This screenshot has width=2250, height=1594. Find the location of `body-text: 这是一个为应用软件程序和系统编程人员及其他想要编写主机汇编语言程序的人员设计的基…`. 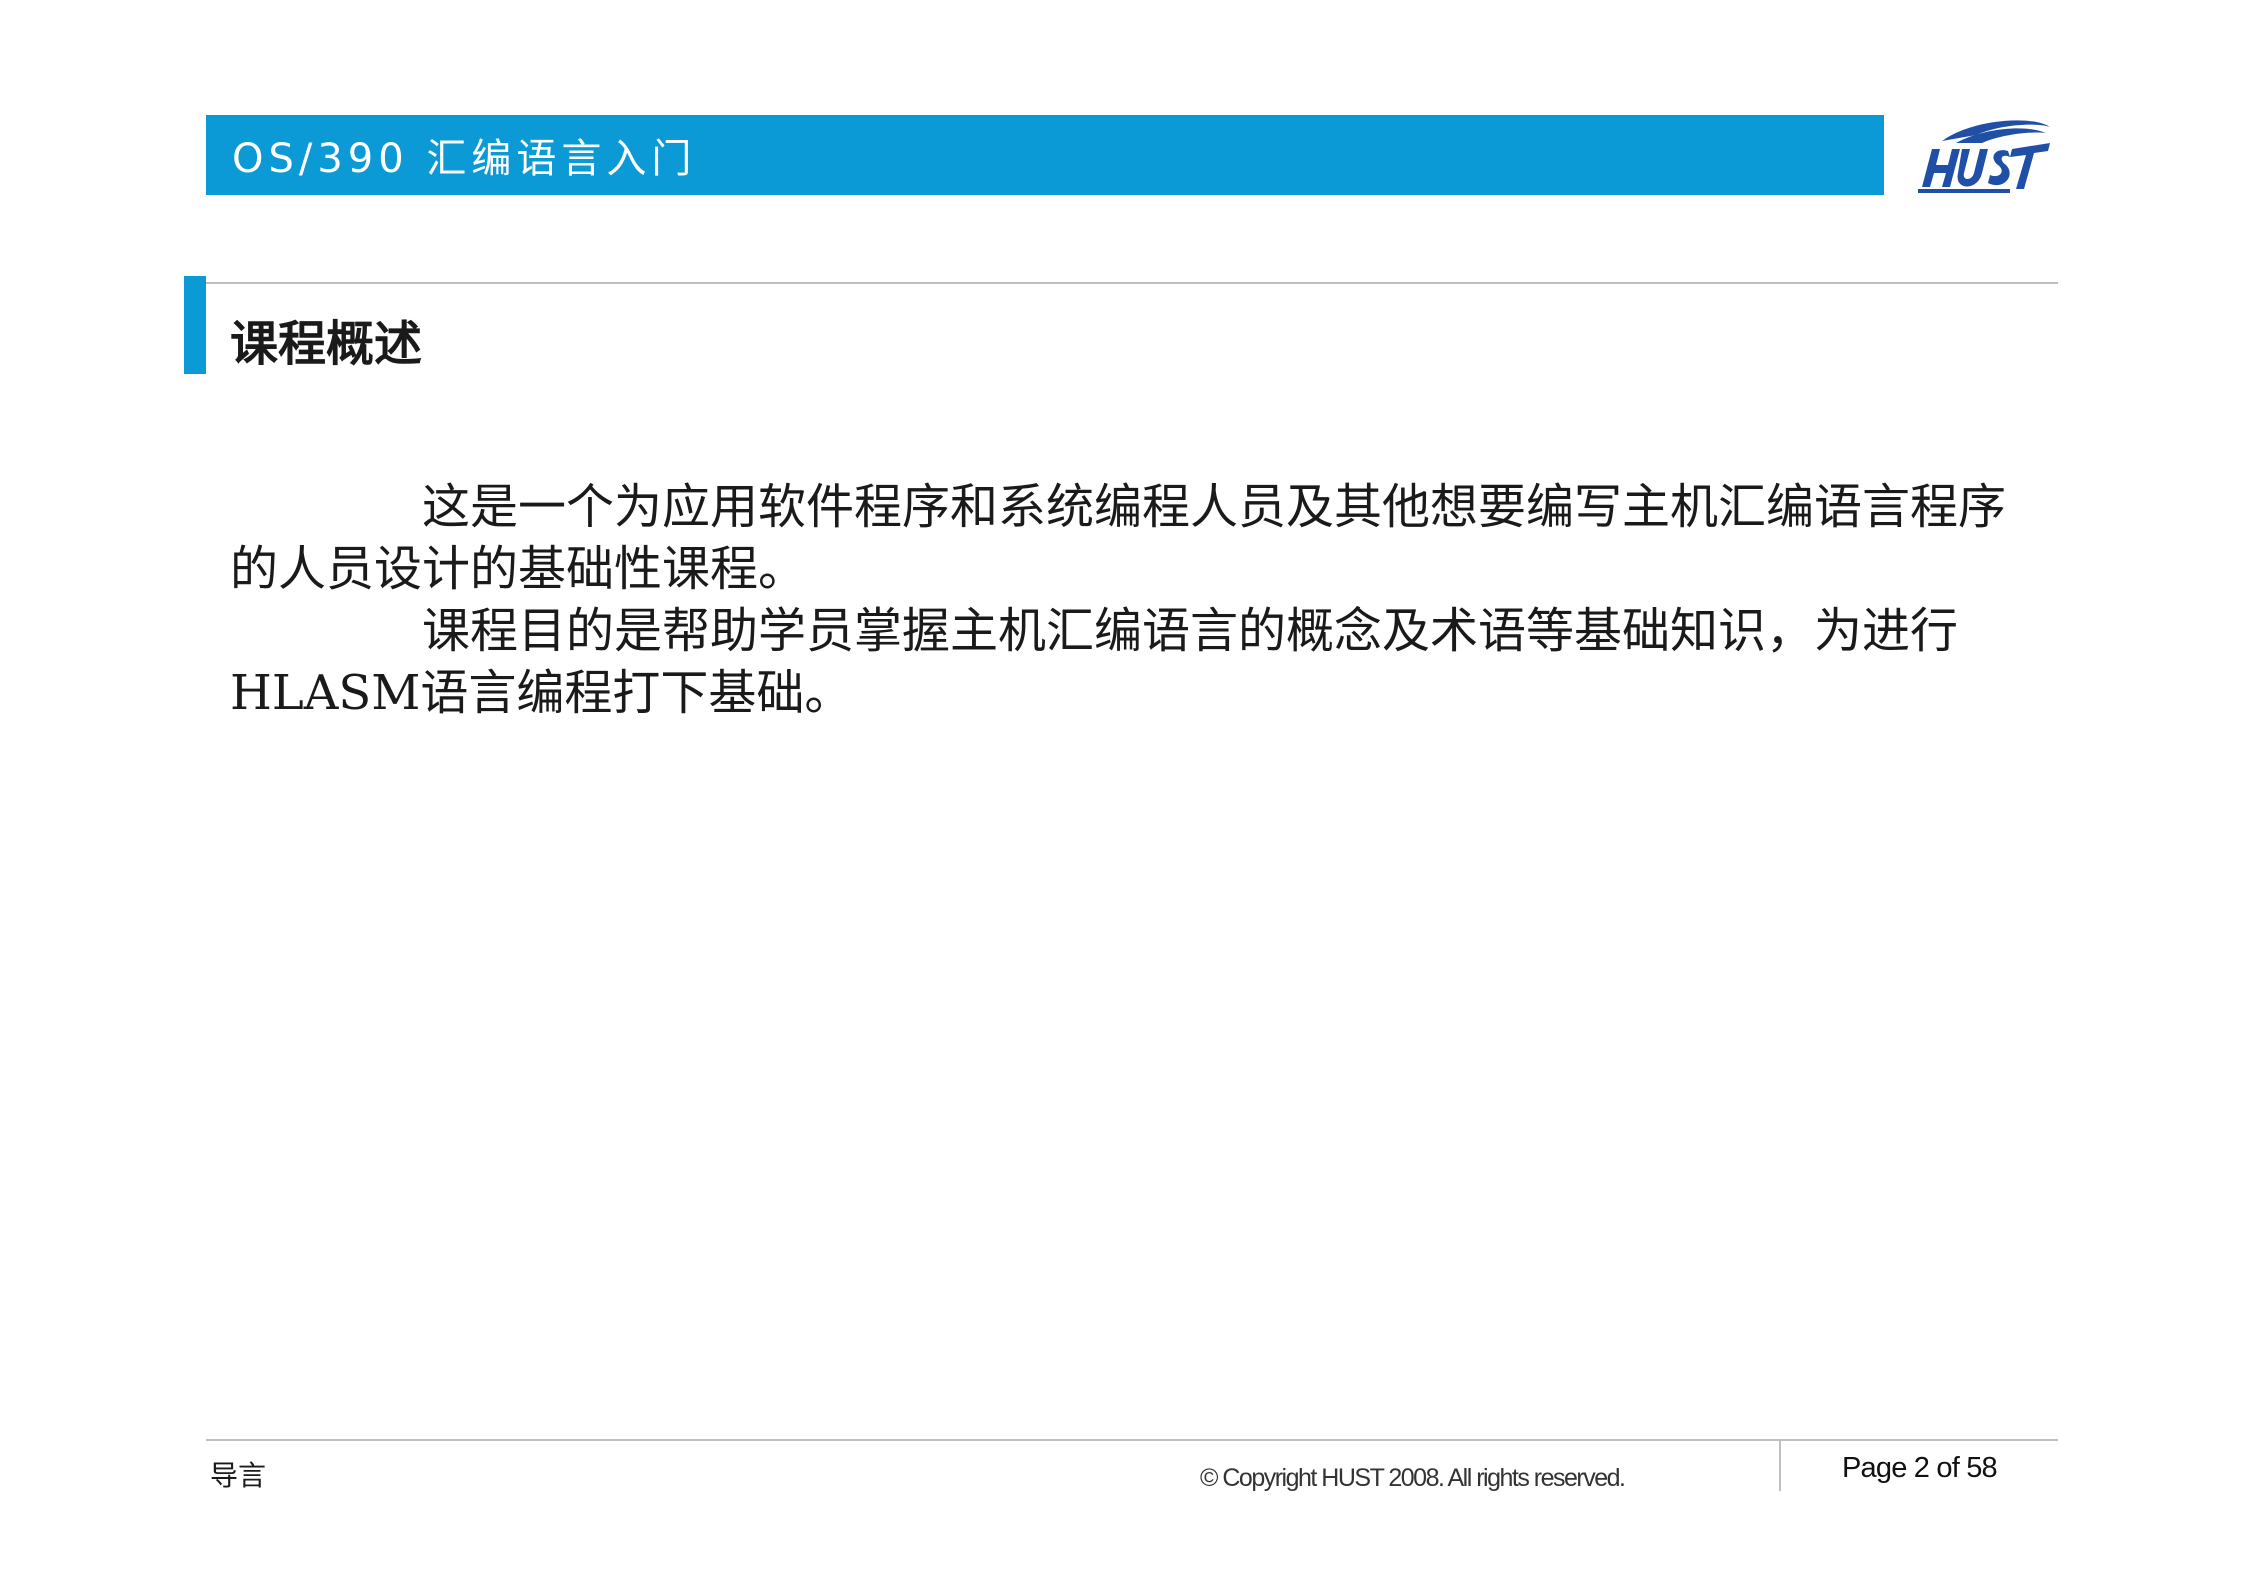

body-text: 这是一个为应用软件程序和系统编程人员及其他想要编写主机汇编语言程序的人员设计的基… is located at coordinates (1130, 600).